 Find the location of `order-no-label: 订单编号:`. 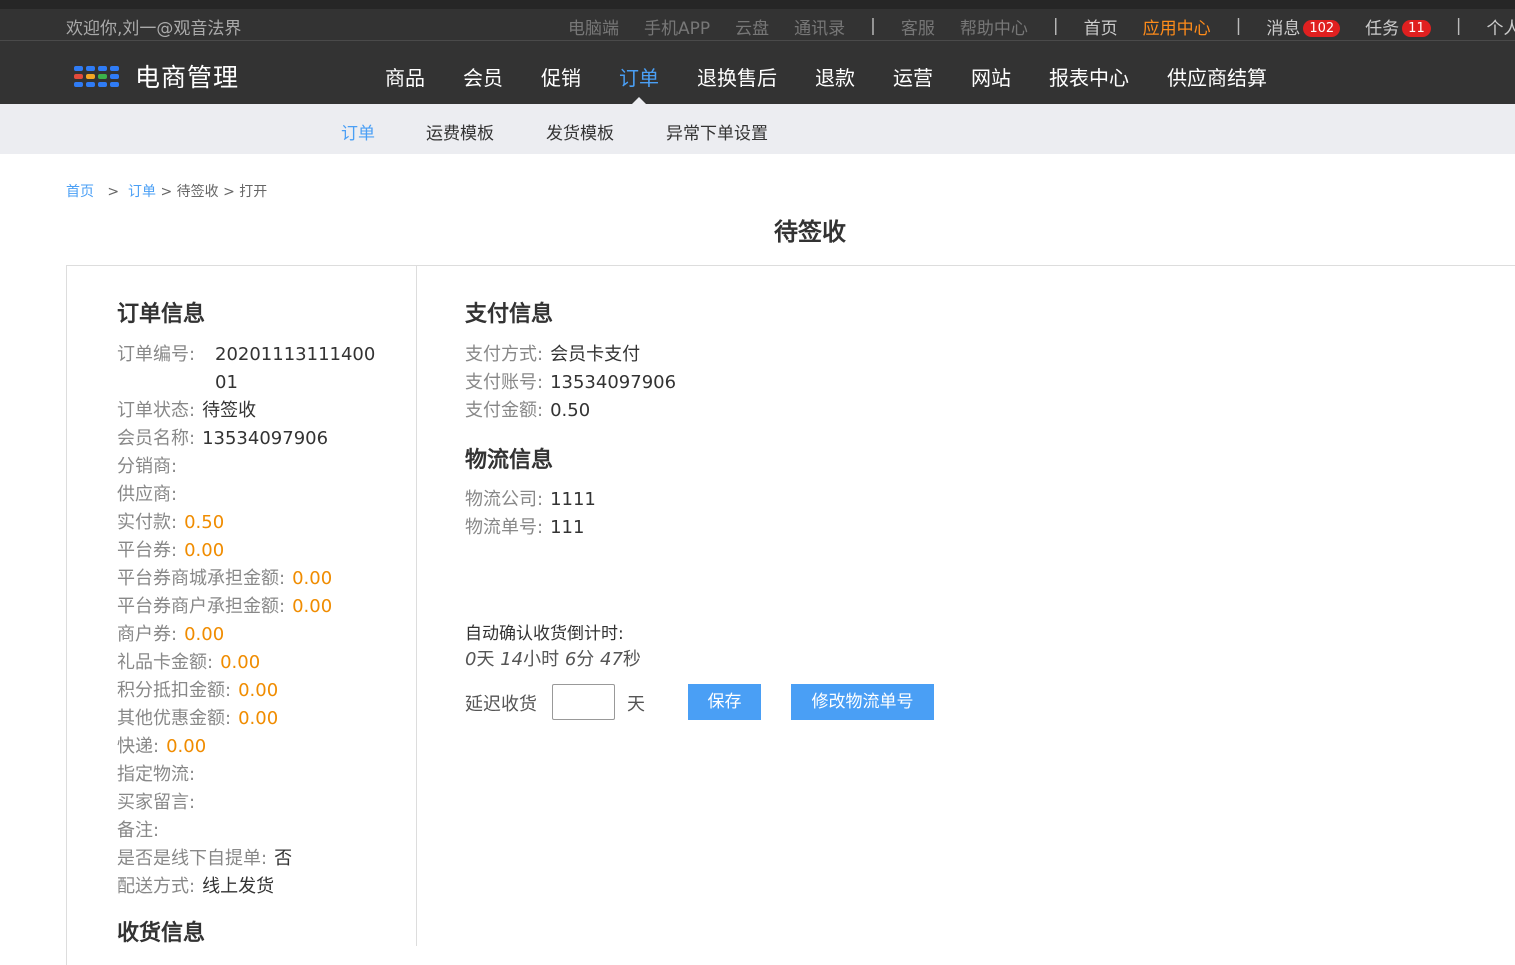

order-no-label: 订单编号: is located at coordinates (156, 354).